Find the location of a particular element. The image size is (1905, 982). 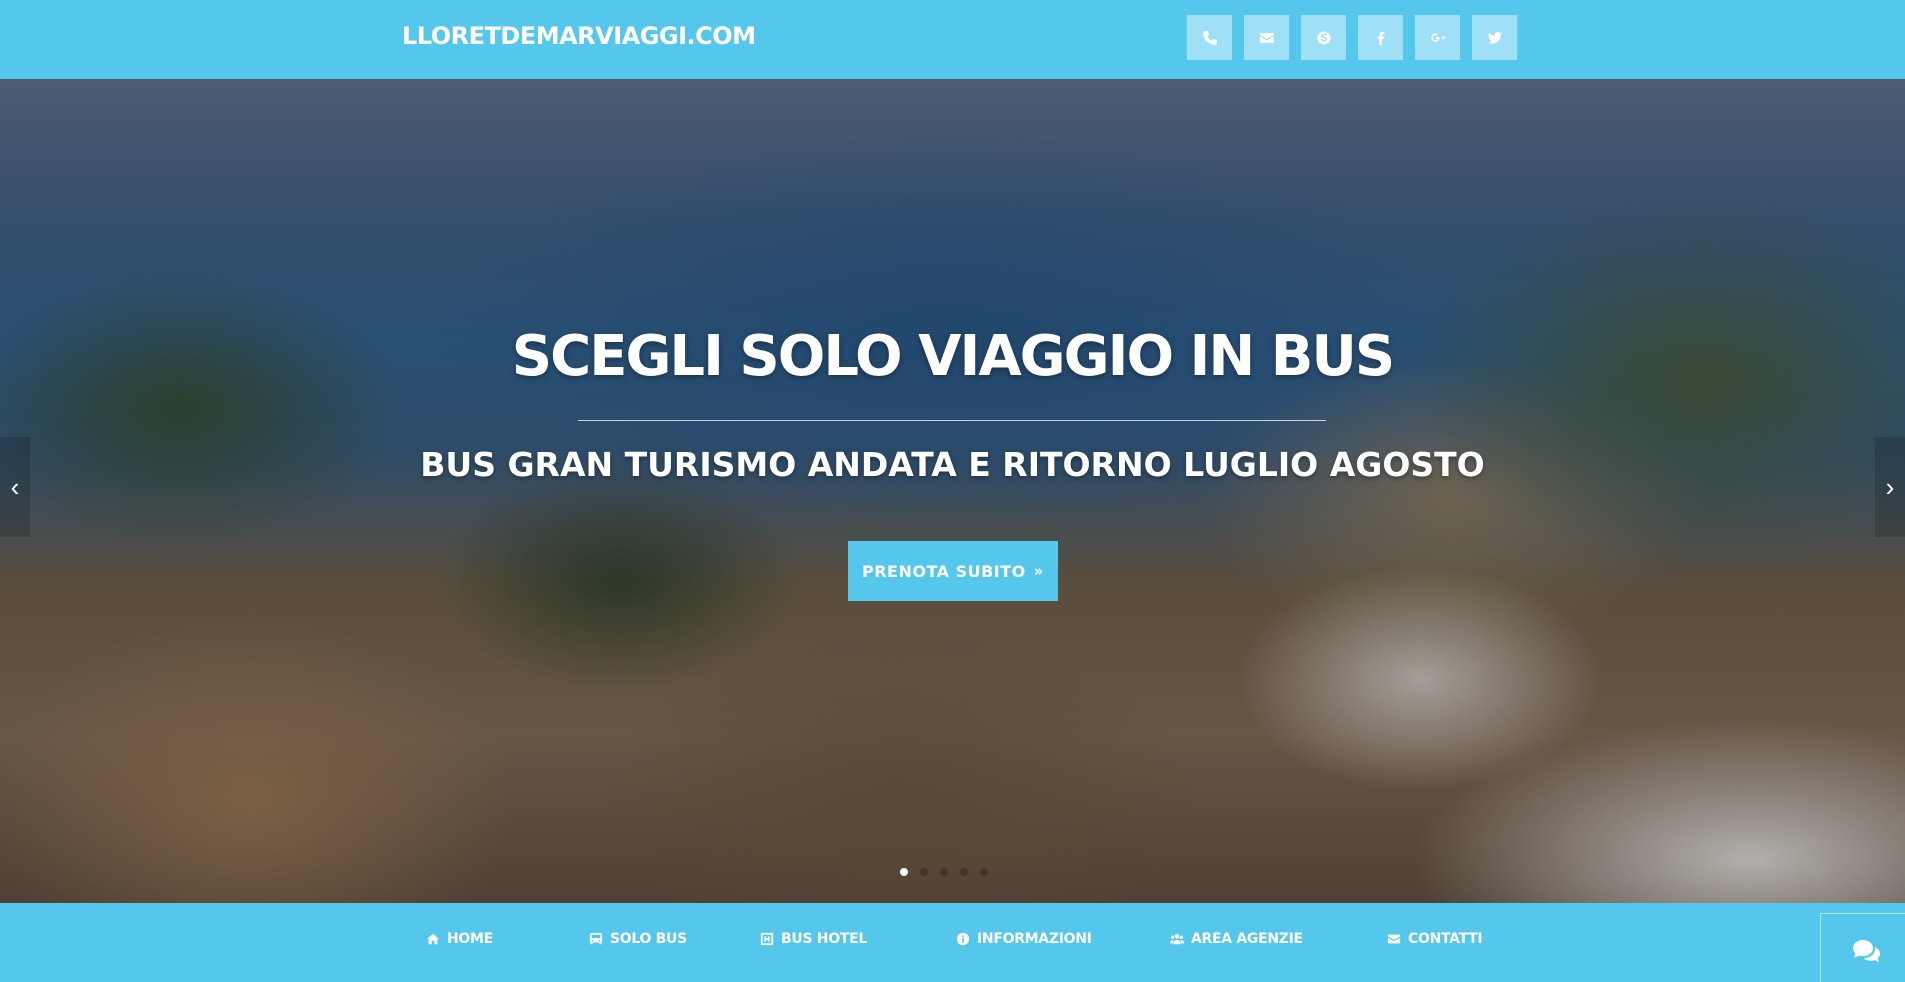

nav-item-contatti: CONTATTI is located at coordinates (1435, 939).